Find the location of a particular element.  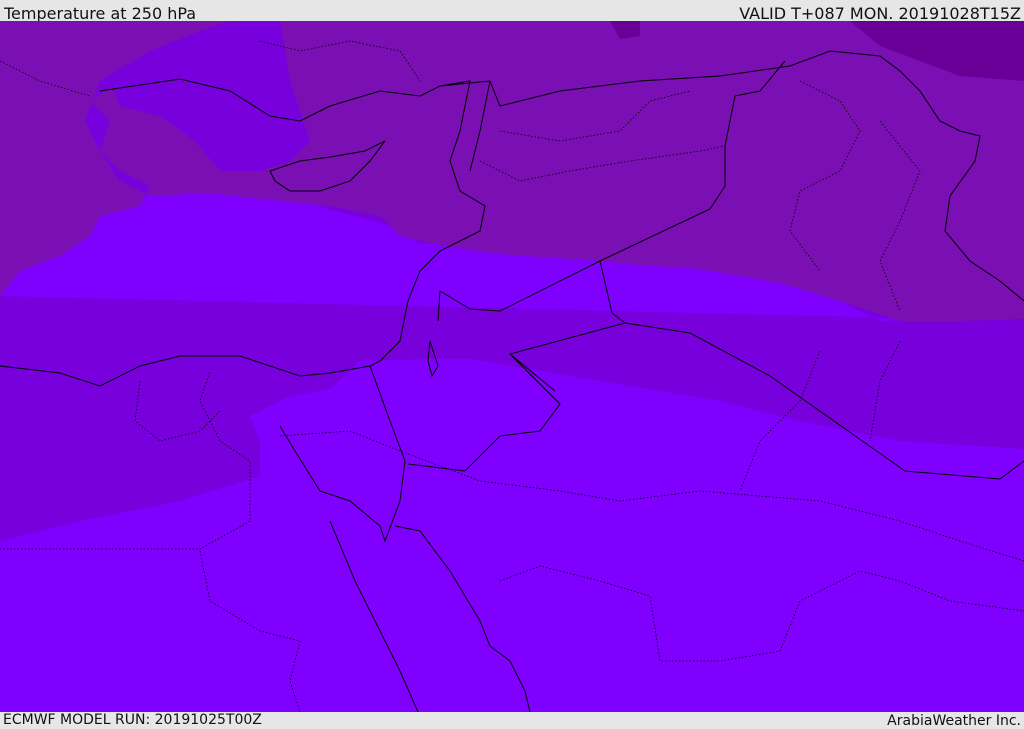

credit: ArabiaWeather Inc. is located at coordinates (954, 721).